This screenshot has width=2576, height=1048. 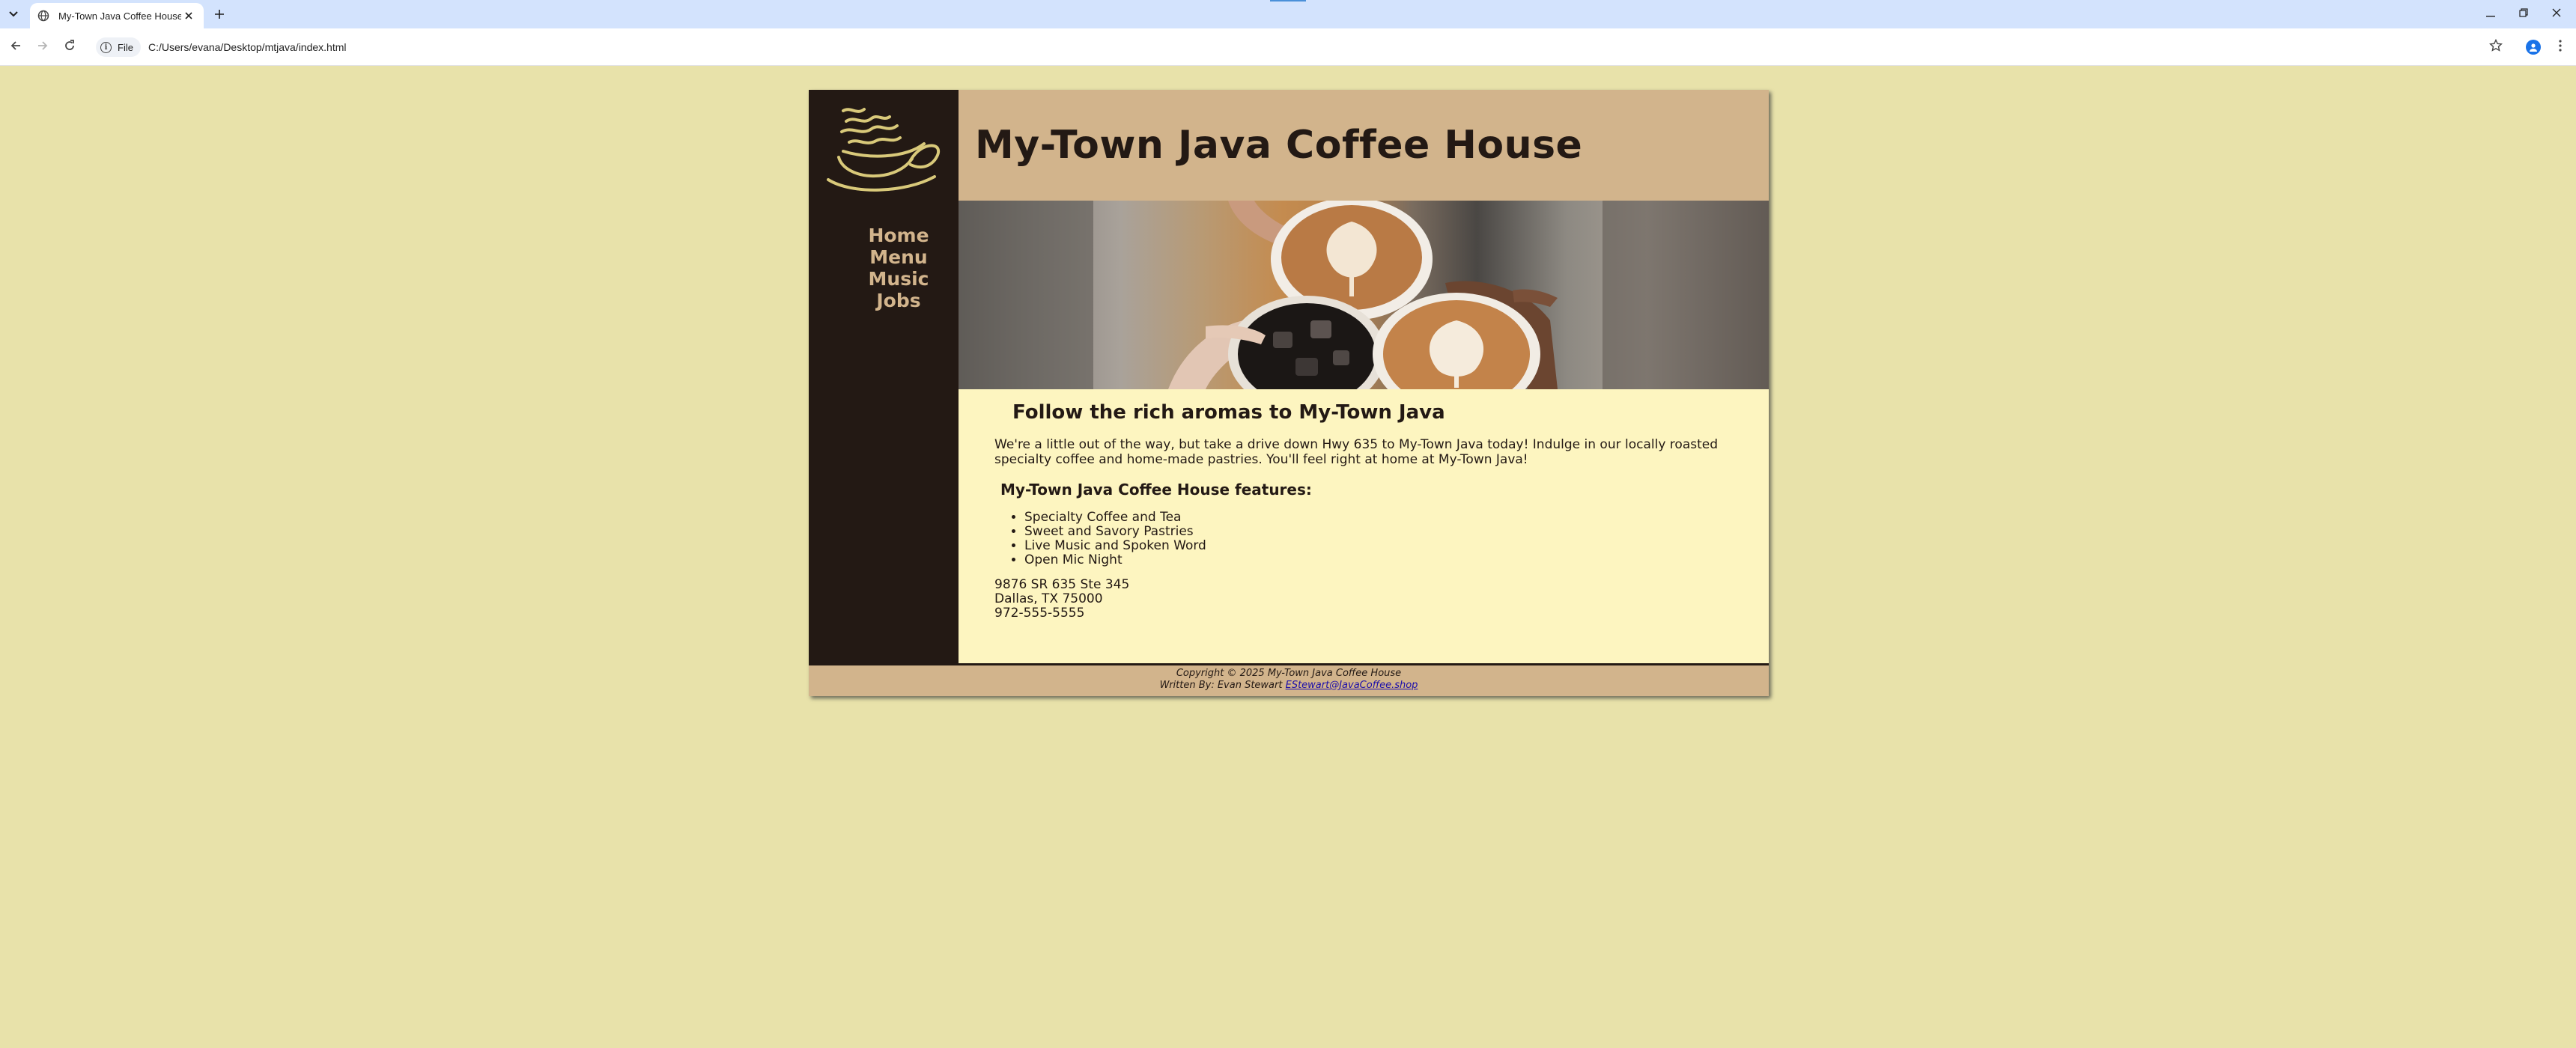 I want to click on bookmark-button, so click(x=2496, y=47).